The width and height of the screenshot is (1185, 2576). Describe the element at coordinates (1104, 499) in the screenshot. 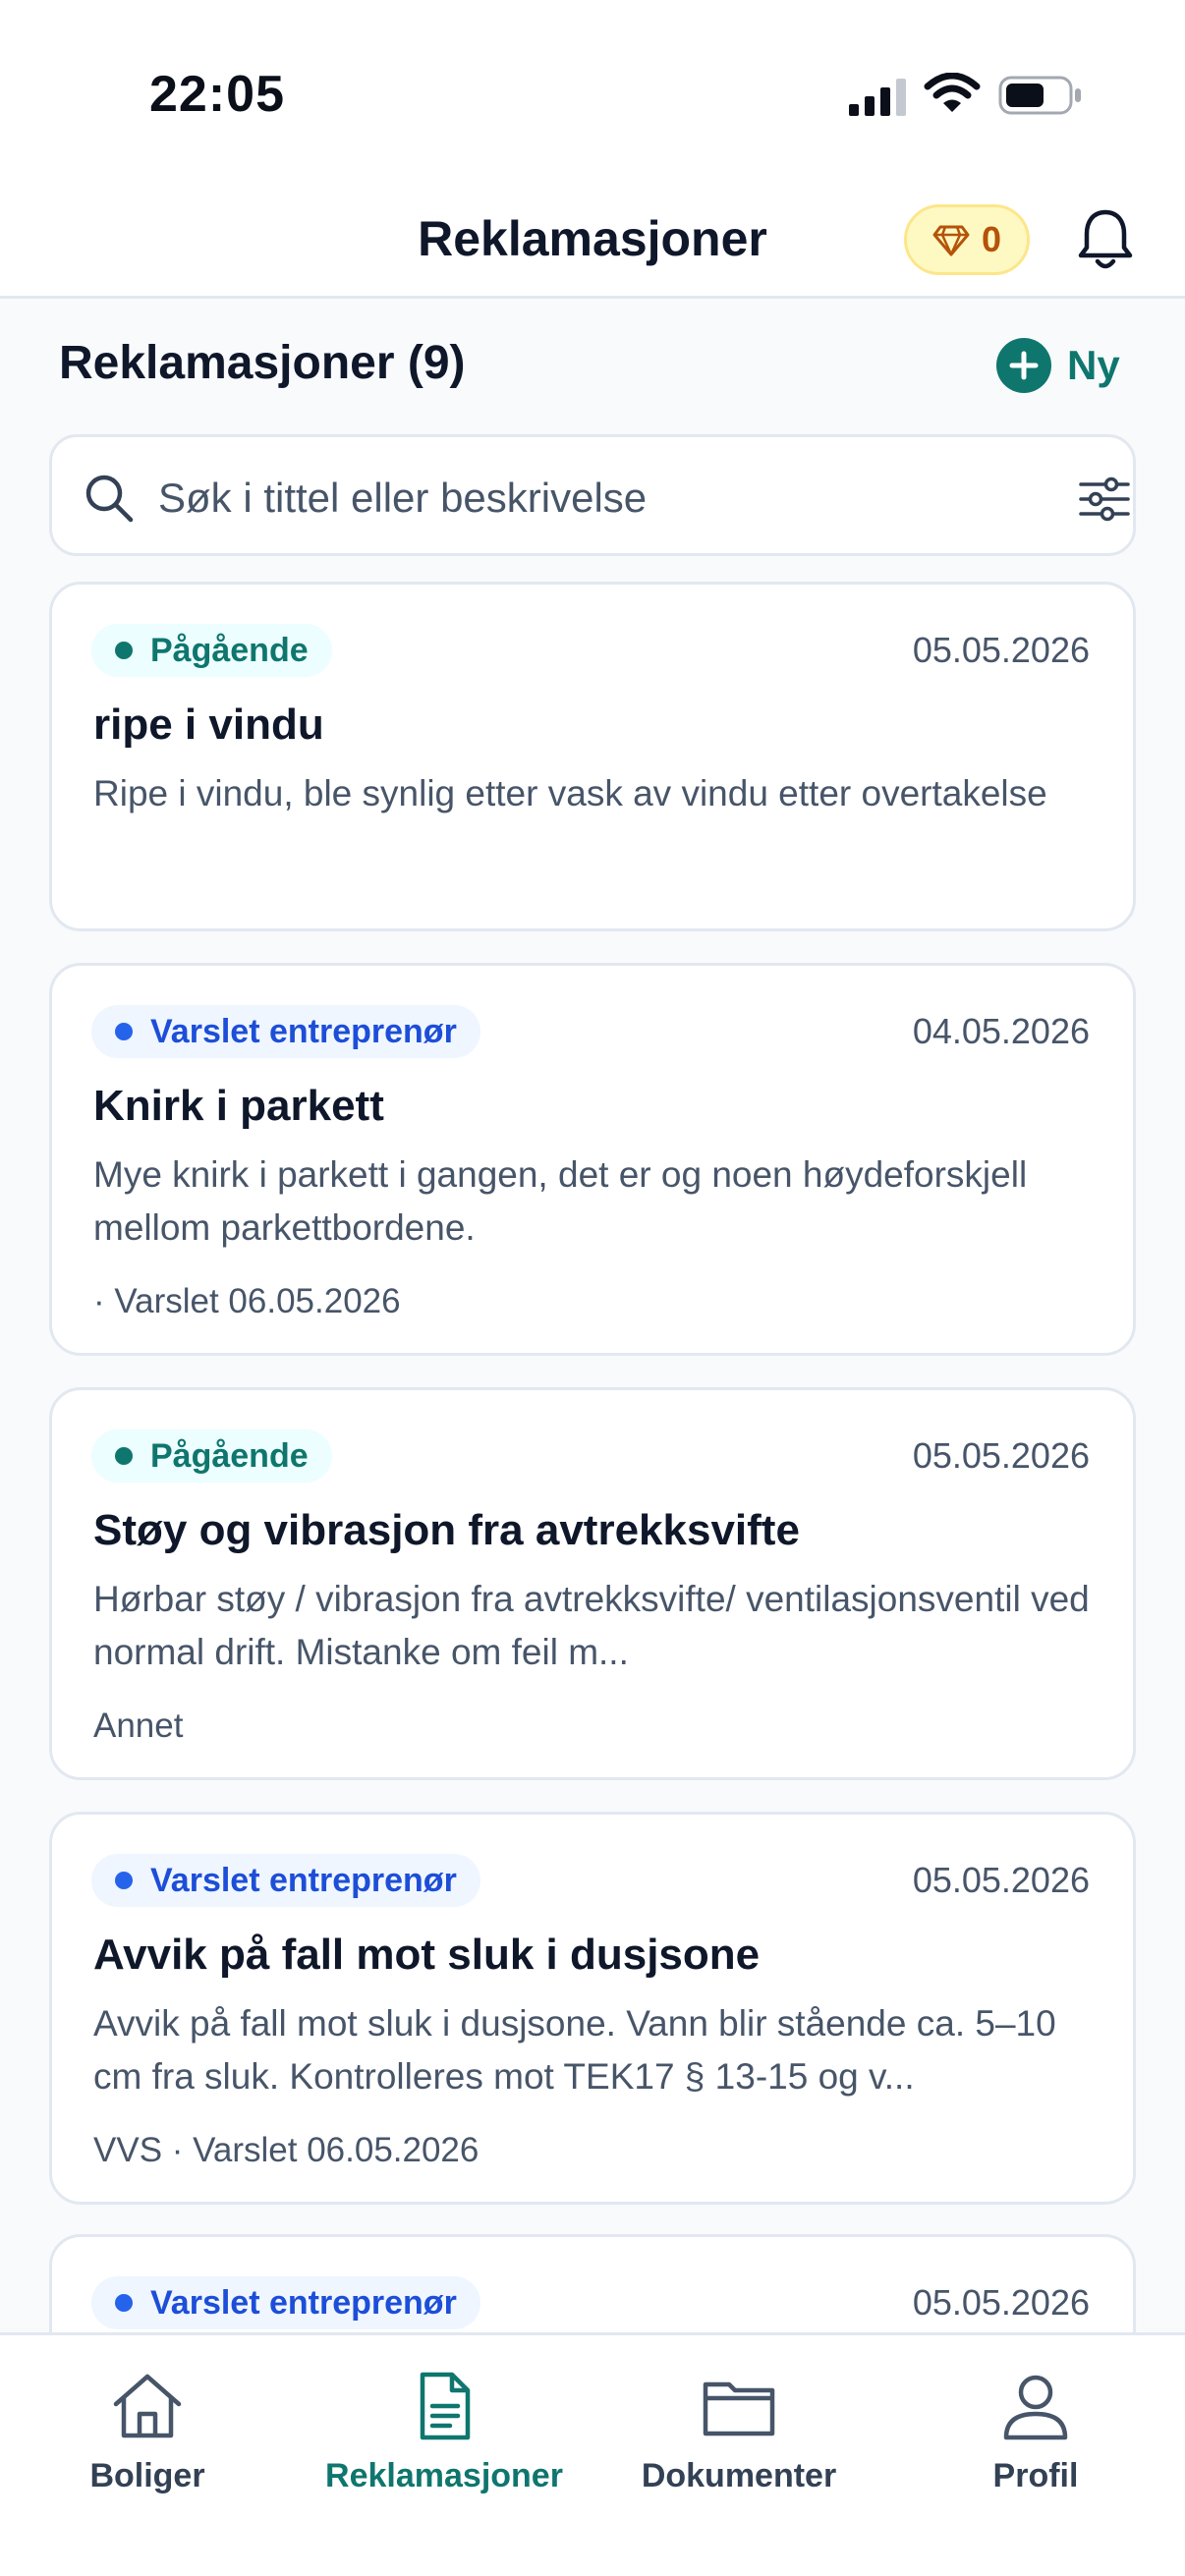

I see `filter-icon` at that location.